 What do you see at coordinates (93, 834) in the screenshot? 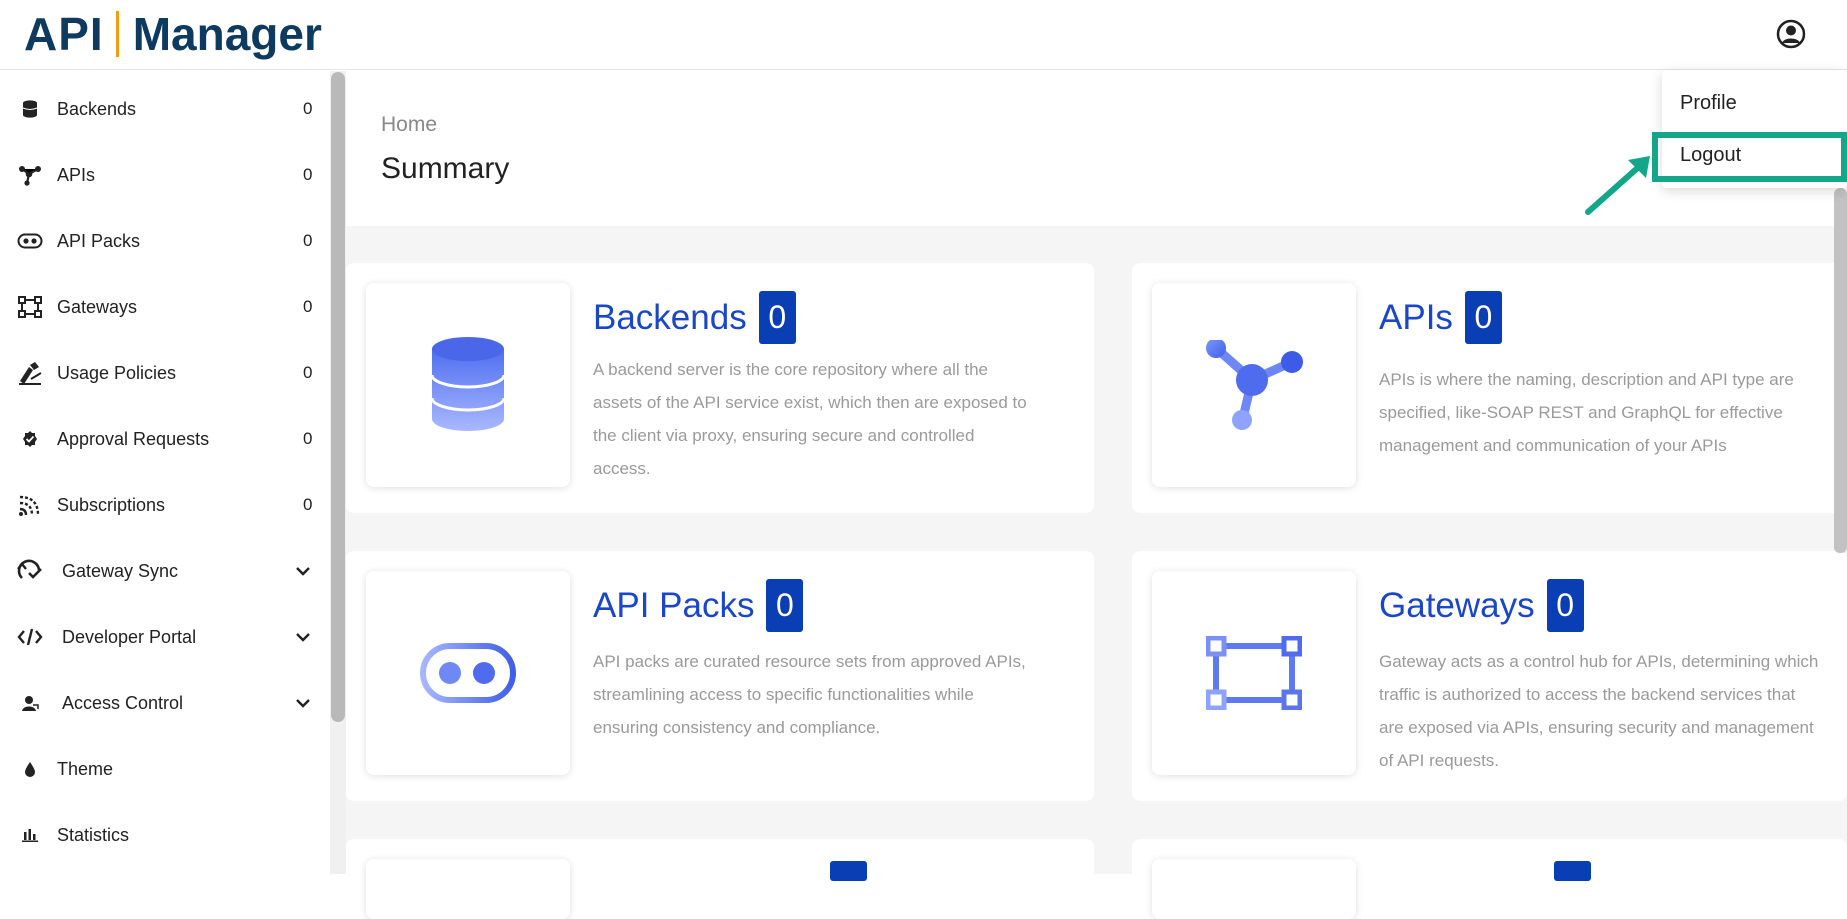
I see `sidebar-item-label: Statistics` at bounding box center [93, 834].